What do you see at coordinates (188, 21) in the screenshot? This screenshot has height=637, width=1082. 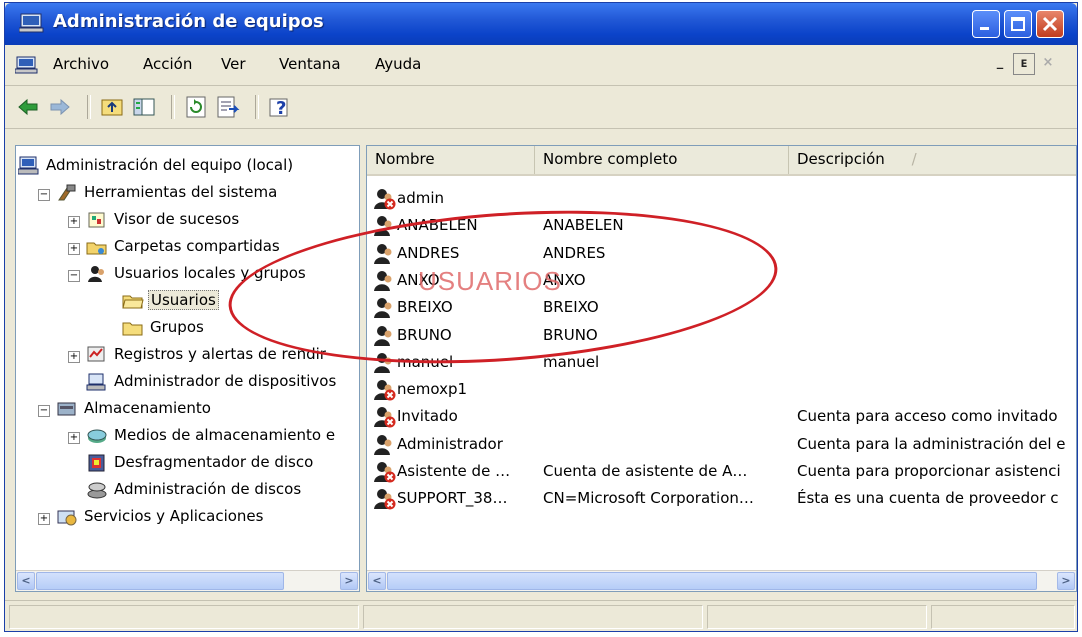 I see `window-title: Administración de equipos` at bounding box center [188, 21].